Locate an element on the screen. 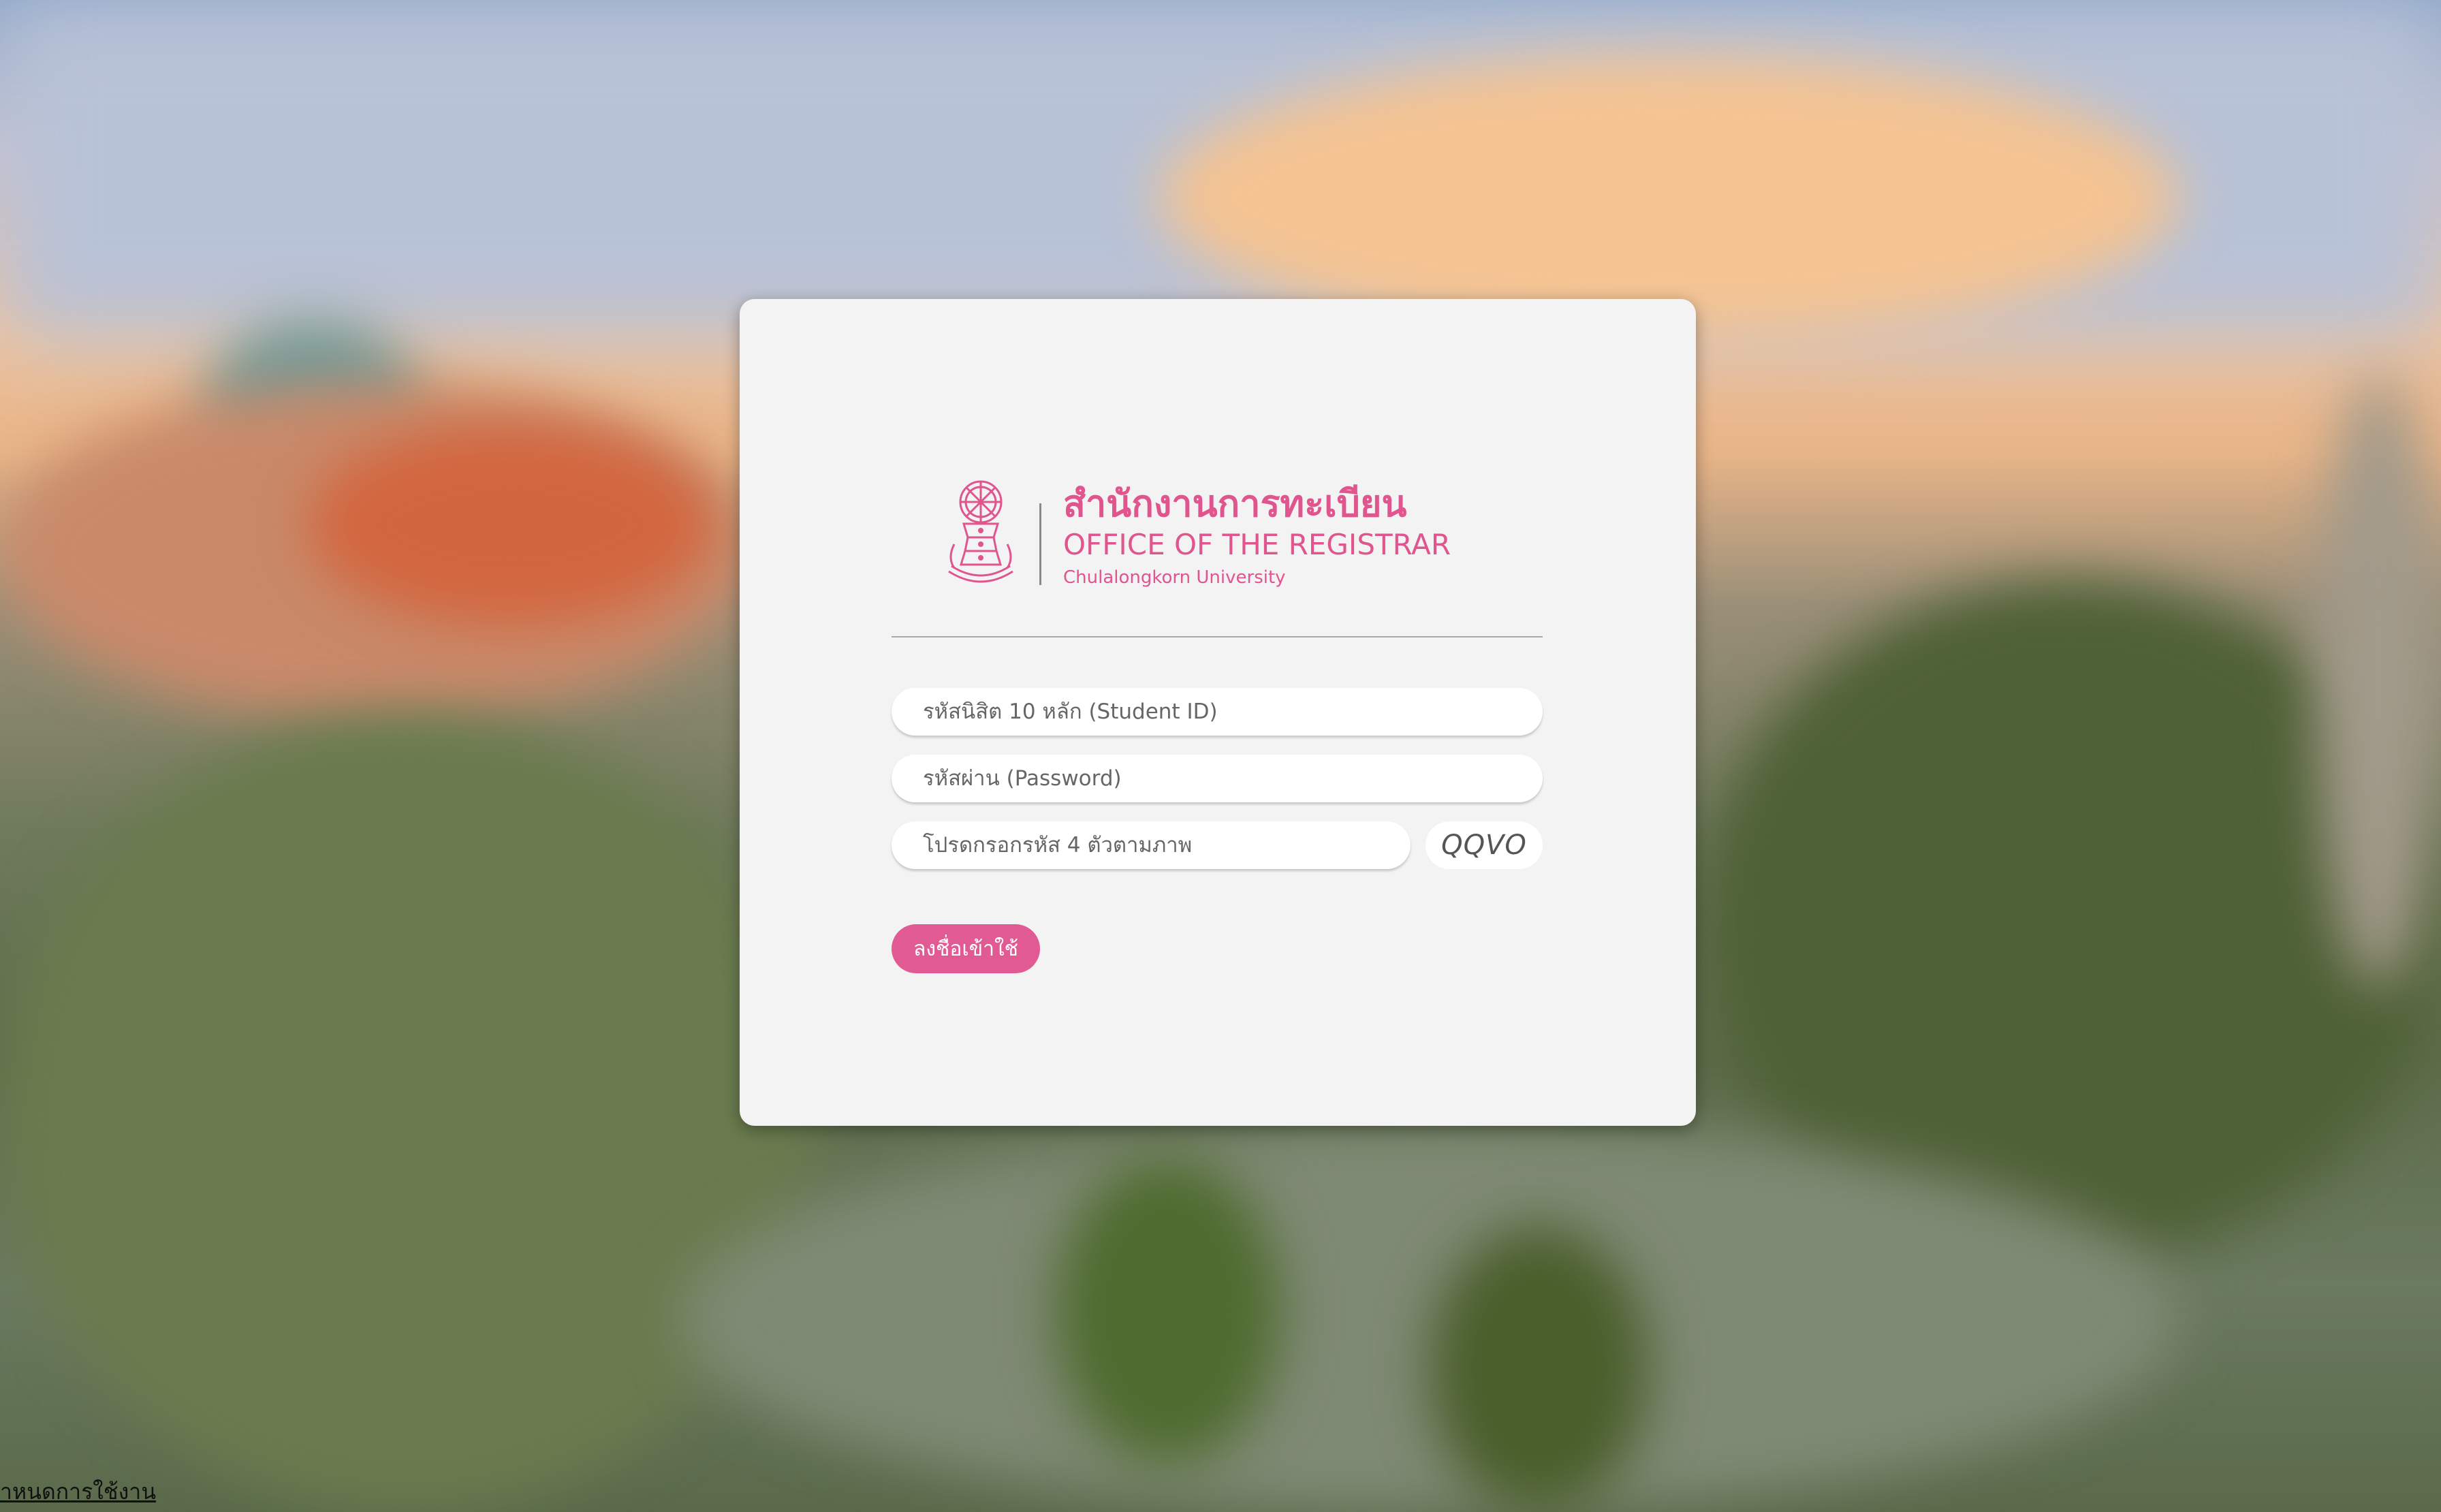 This screenshot has height=1512, width=2441. chulalongkorn-emblem-icon is located at coordinates (980, 531).